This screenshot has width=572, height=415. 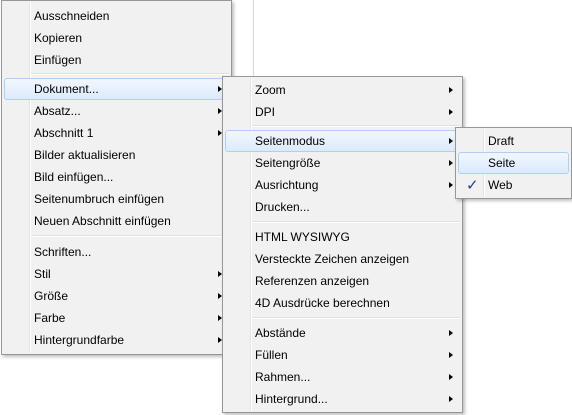 I want to click on menu-item-insert-new-section: Neuen Abschnitt einfügen, so click(x=116, y=221).